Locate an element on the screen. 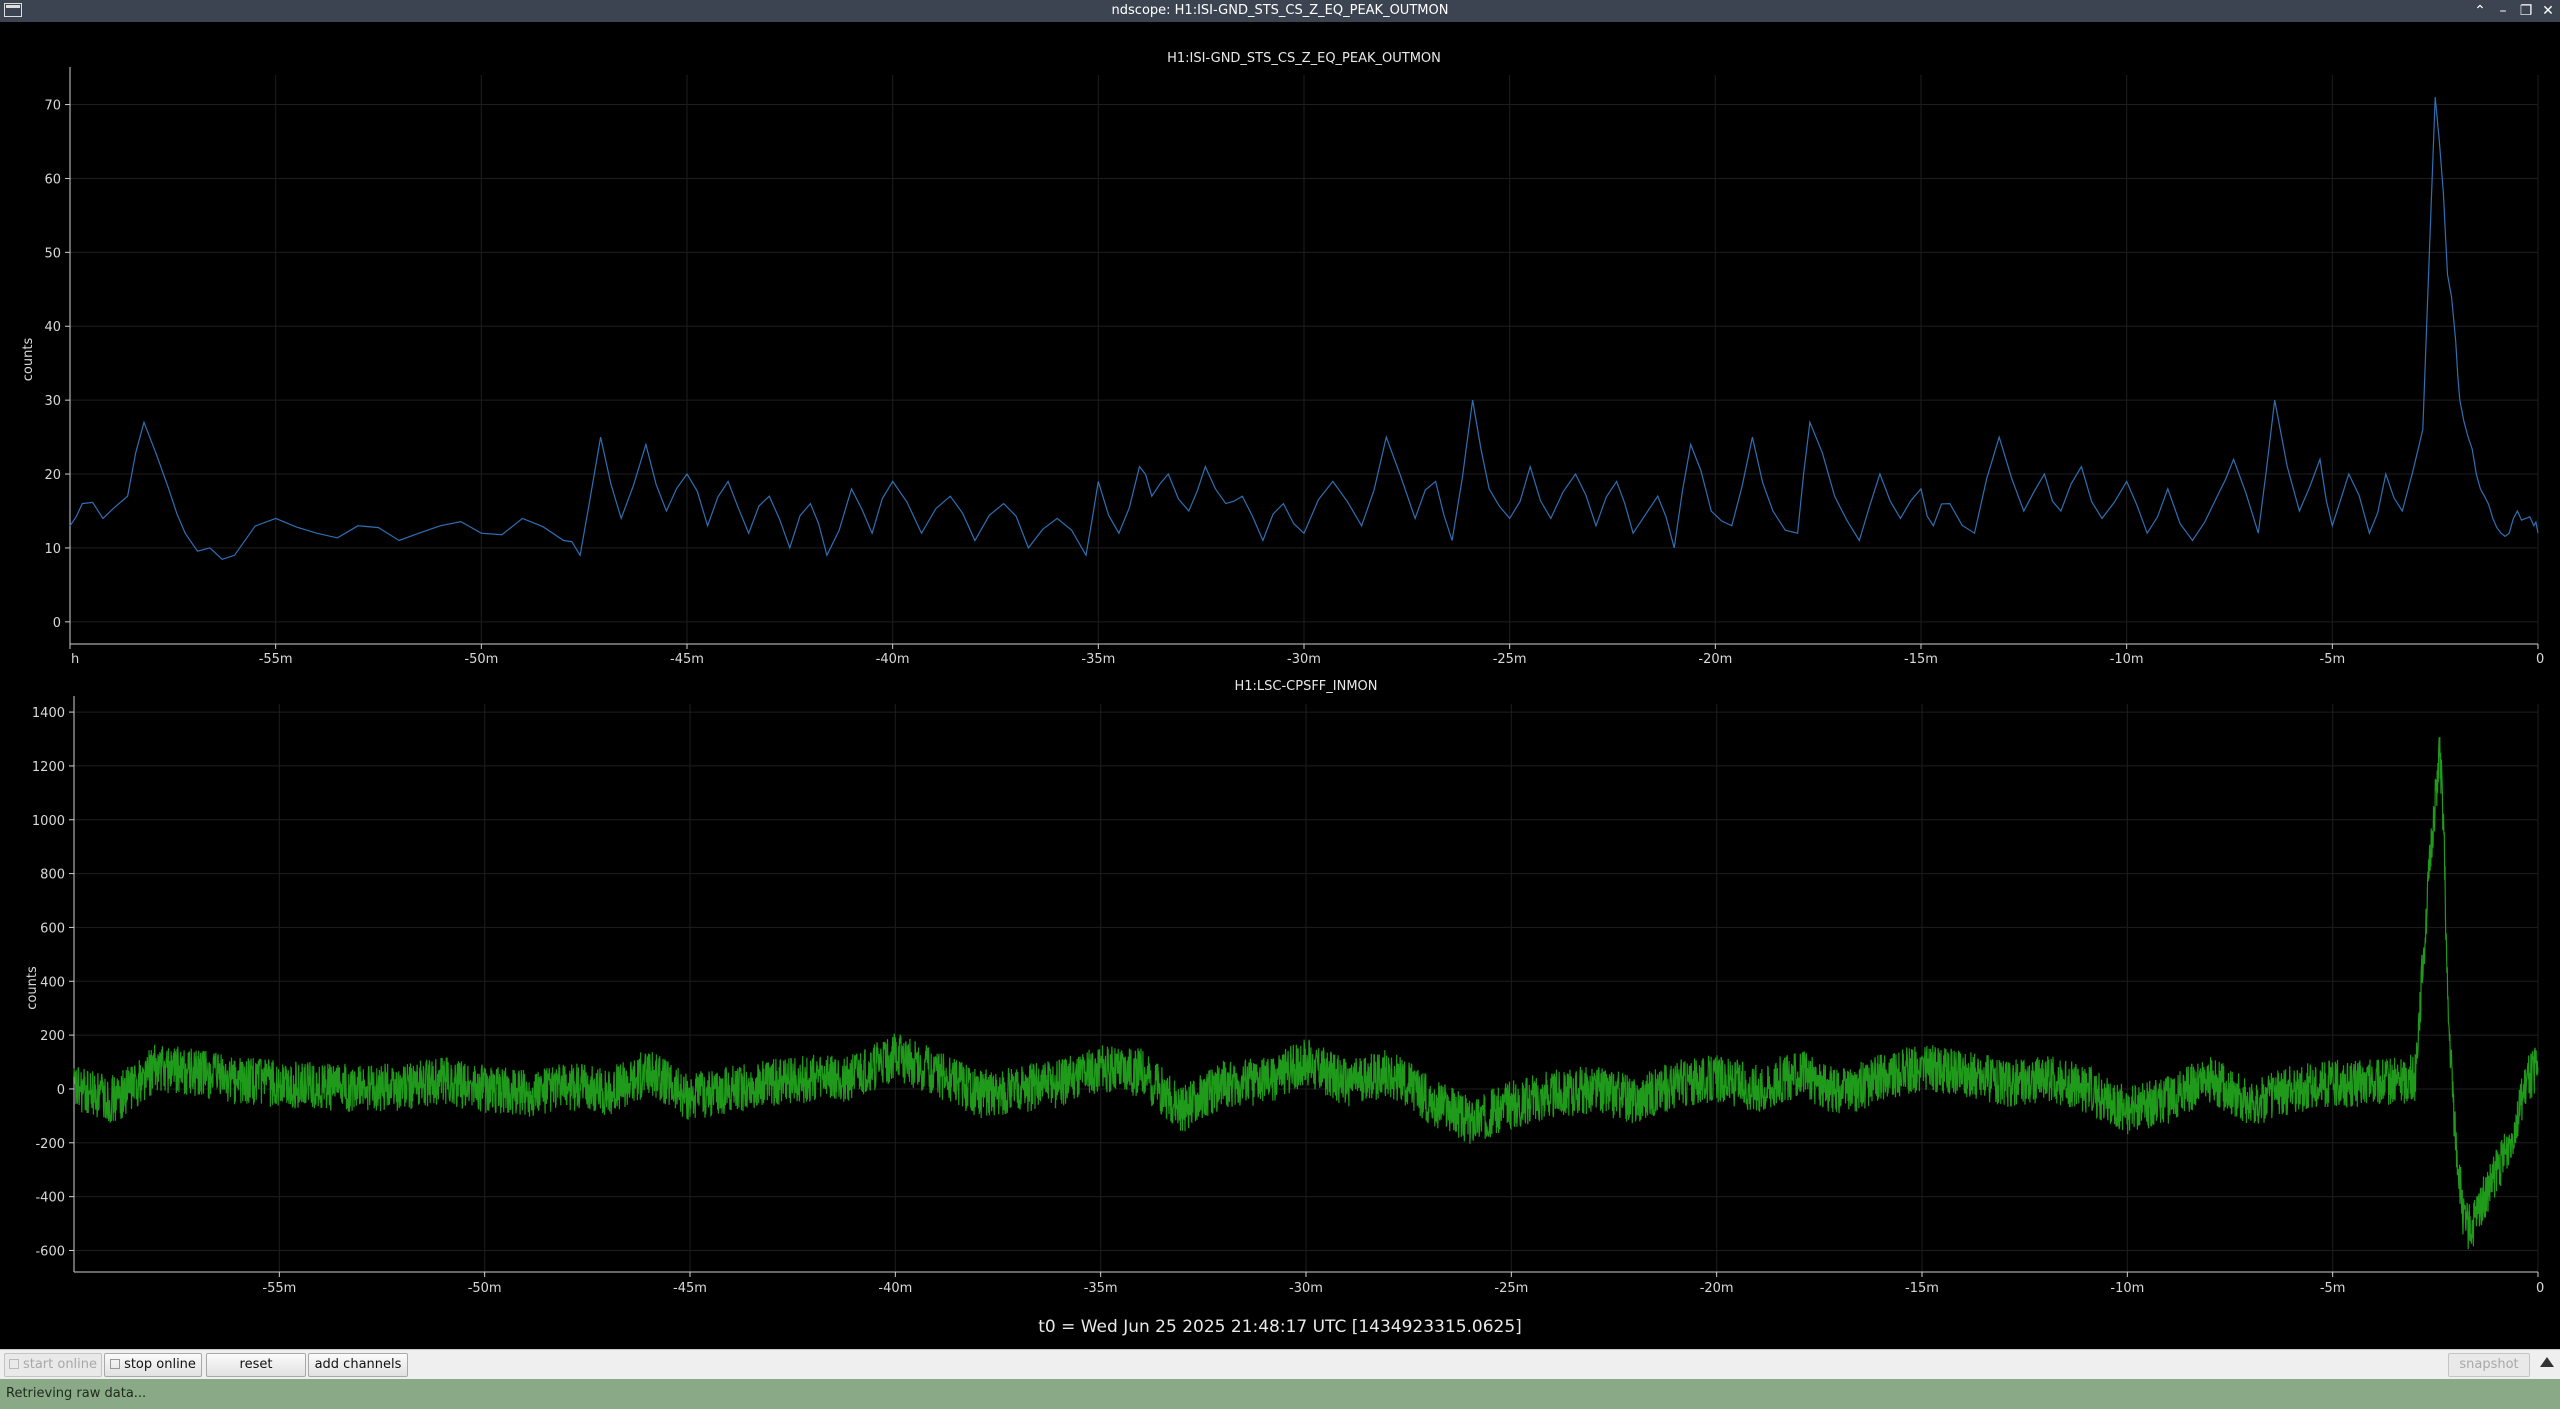 The width and height of the screenshot is (2560, 1409). start-online-label: start online is located at coordinates (60, 1364).